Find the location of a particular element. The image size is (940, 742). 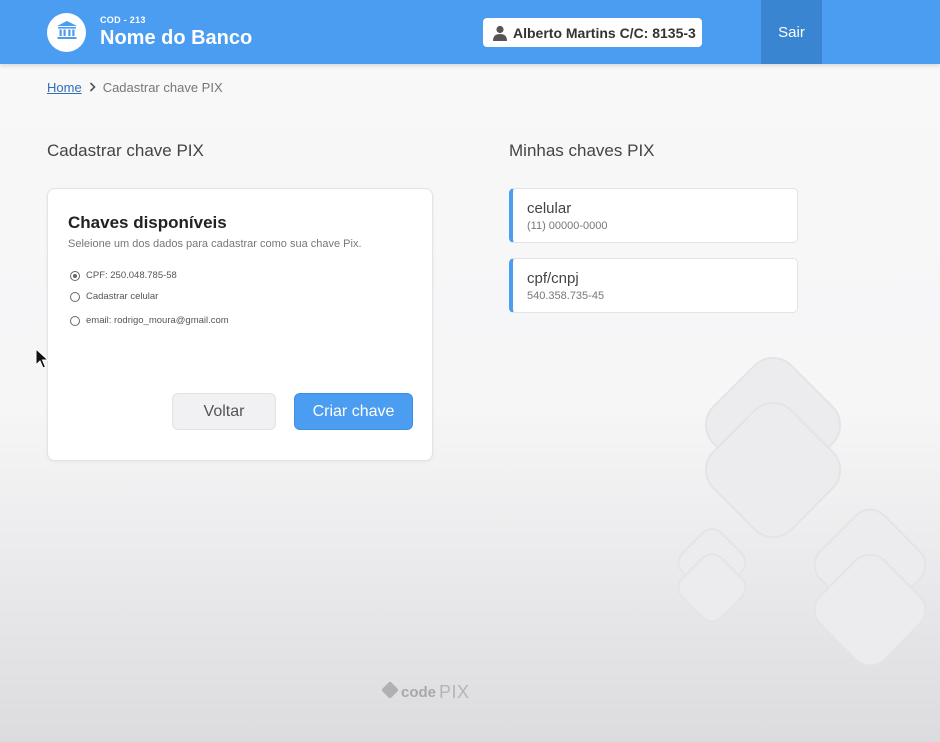

pix-background-decoration is located at coordinates (800, 505).